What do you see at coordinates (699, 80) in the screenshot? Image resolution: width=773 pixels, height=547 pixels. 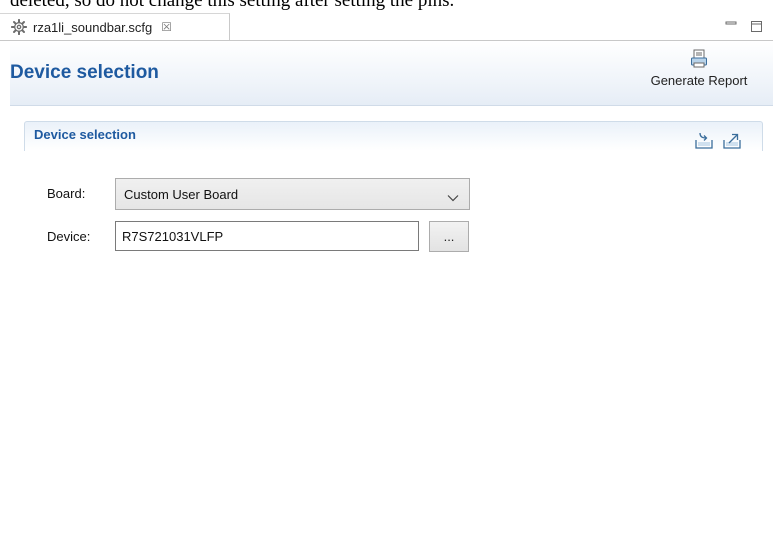 I see `generate-report-label: Generate Report` at bounding box center [699, 80].